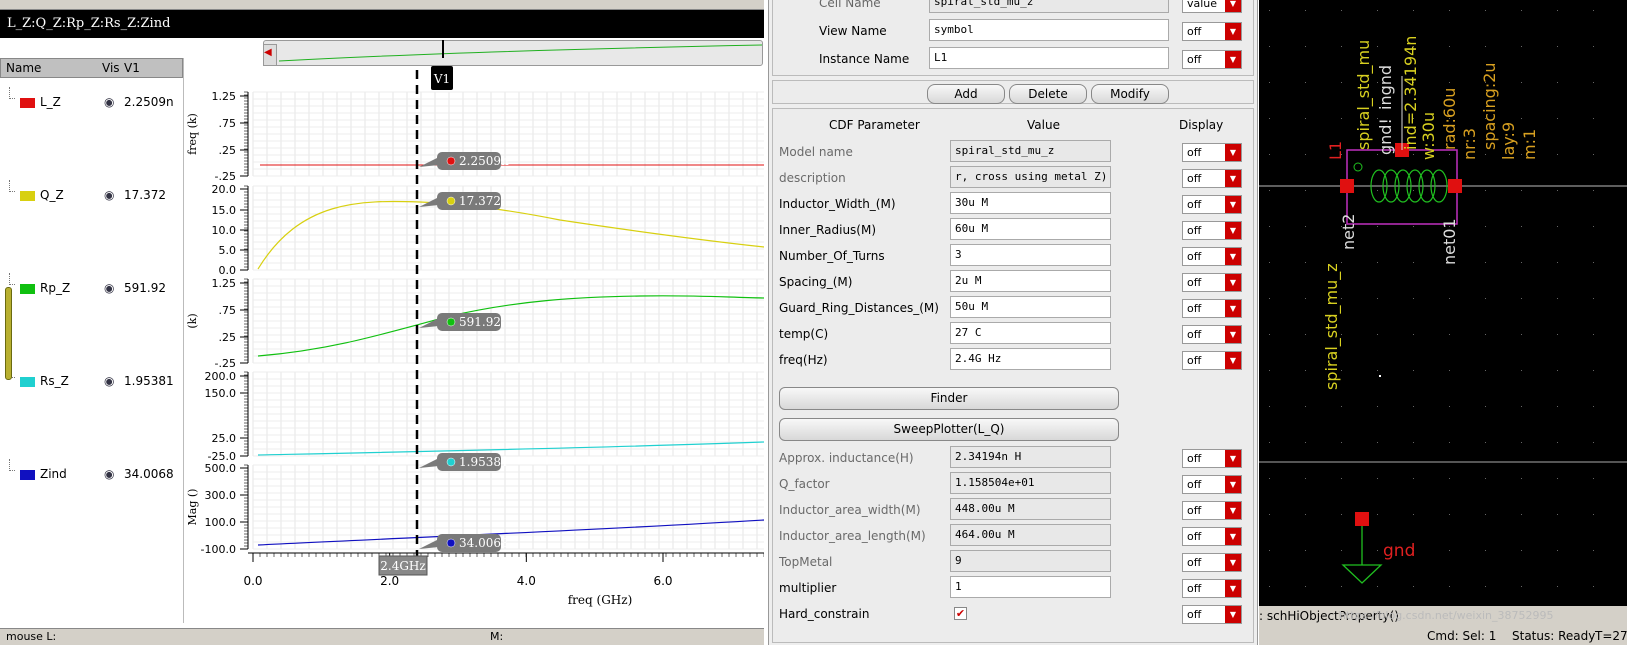  What do you see at coordinates (1030, 151) in the screenshot?
I see `cdf-param-value: spiral_std_mu_z` at bounding box center [1030, 151].